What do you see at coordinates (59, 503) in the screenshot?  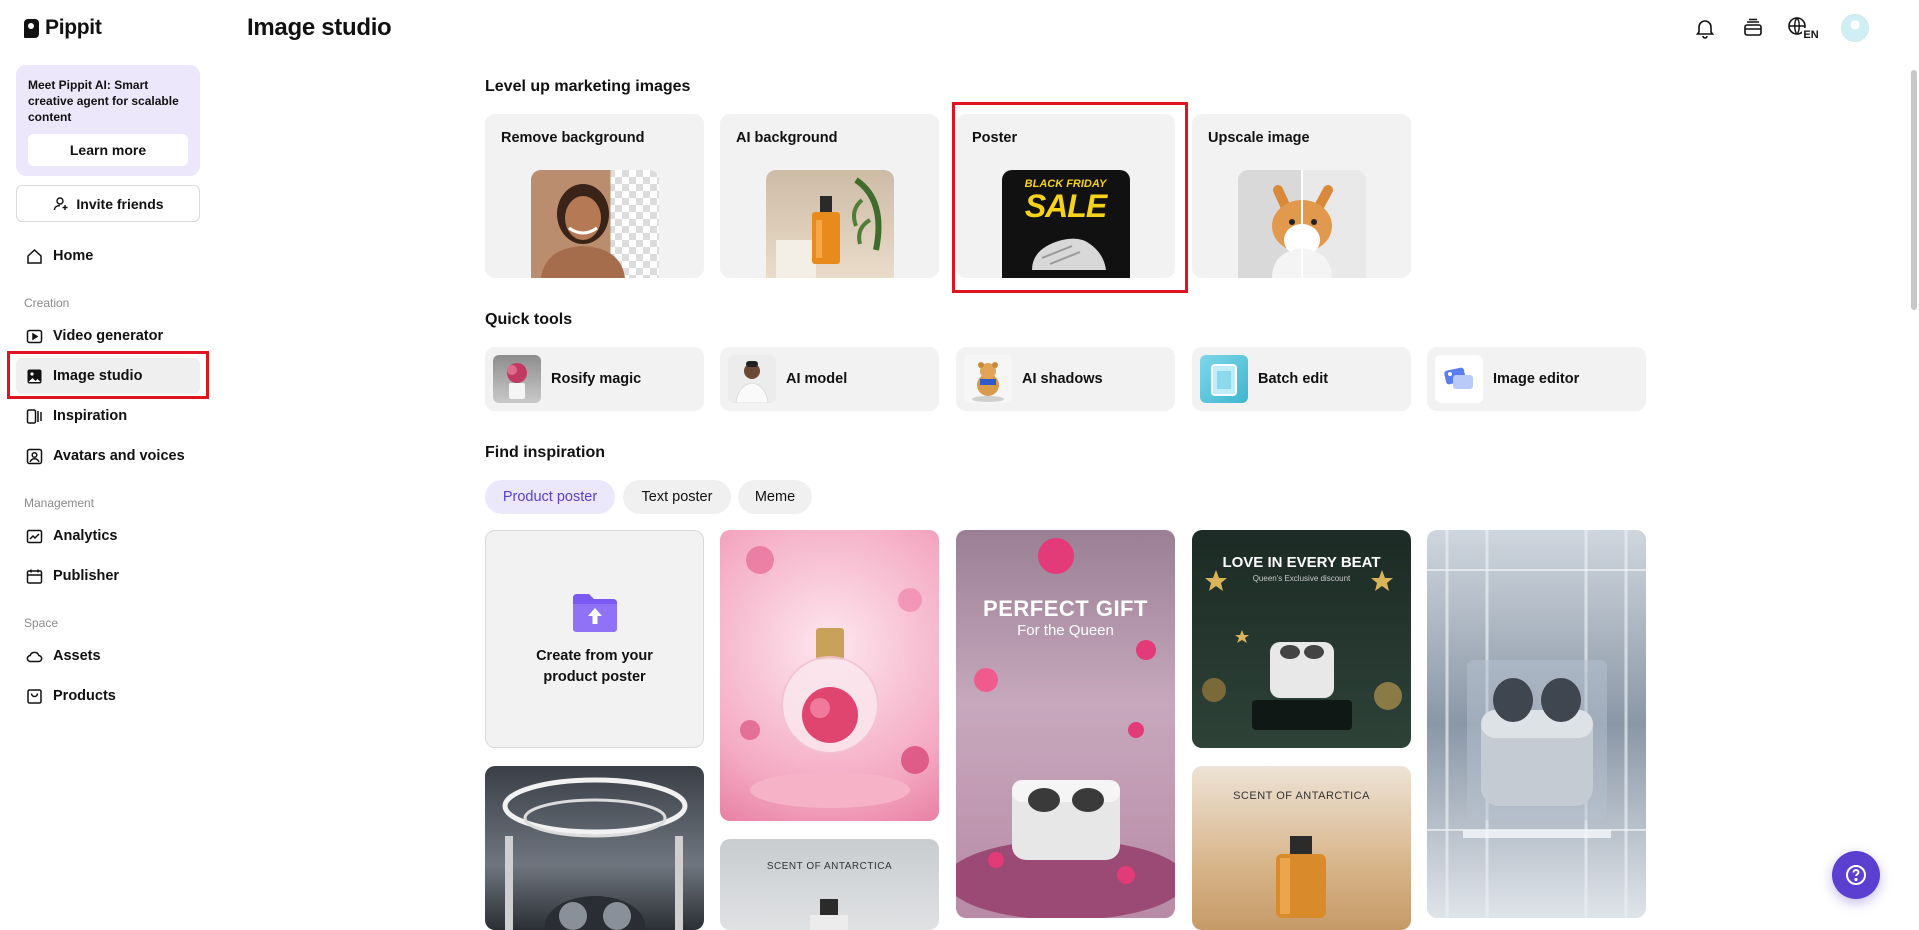 I see `section-management: Management` at bounding box center [59, 503].